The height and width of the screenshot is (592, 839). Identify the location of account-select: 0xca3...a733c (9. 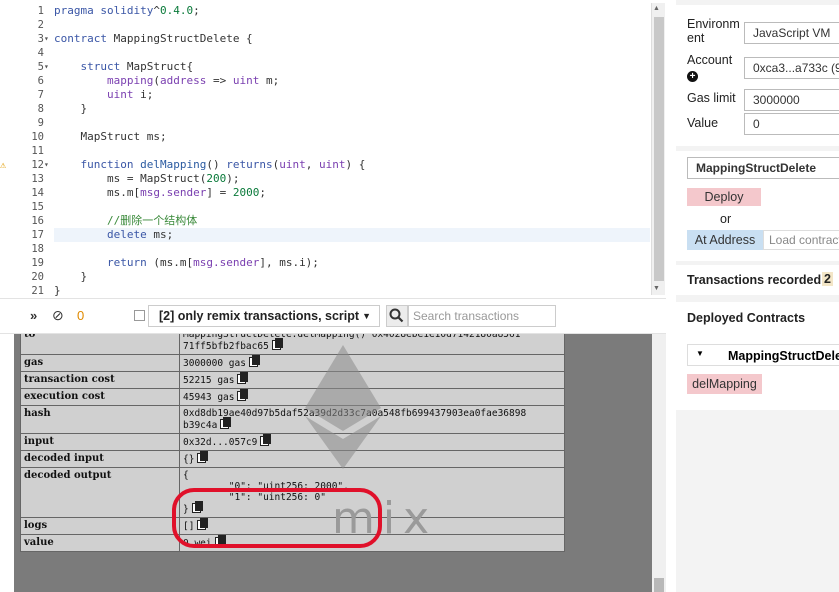
(791, 68).